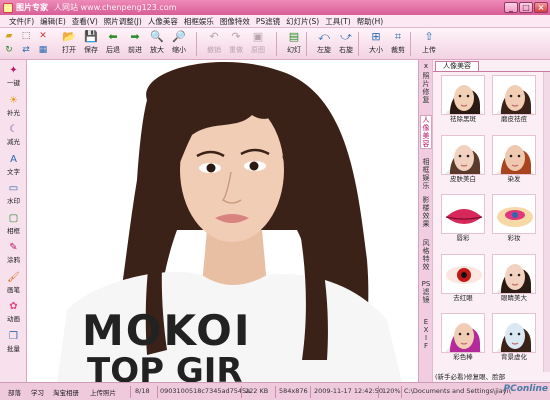 The image size is (550, 400). Describe the element at coordinates (13, 107) in the screenshot. I see `left-tool-fill-light: ☀ 补光` at that location.